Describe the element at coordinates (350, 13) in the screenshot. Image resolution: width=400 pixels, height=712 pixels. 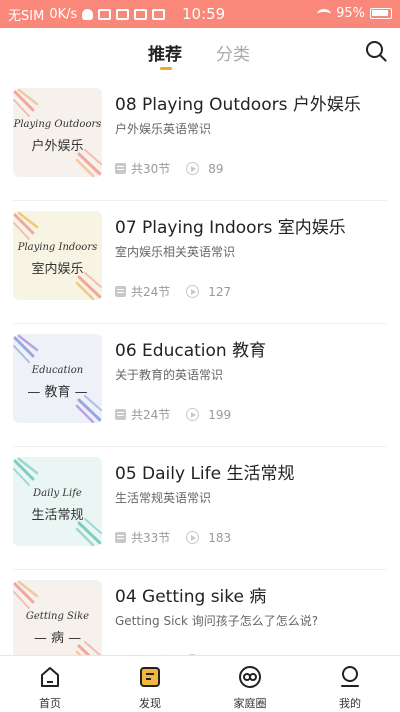
I see `battery-percent: 95%` at that location.